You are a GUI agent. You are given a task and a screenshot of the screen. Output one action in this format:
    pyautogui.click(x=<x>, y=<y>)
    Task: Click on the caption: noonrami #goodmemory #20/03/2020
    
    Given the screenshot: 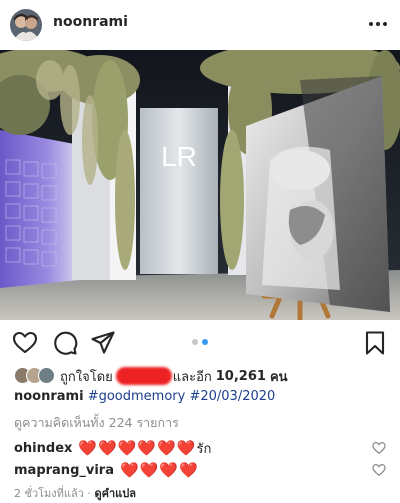 What is the action you would take?
    pyautogui.click(x=144, y=396)
    